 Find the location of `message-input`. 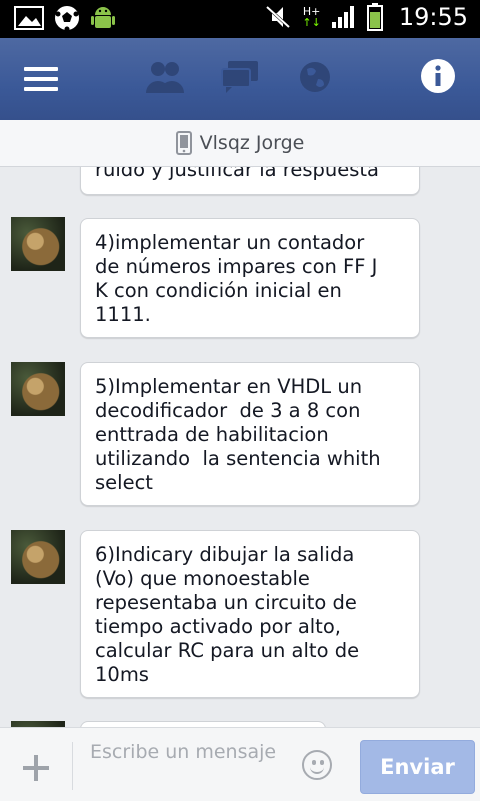

message-input is located at coordinates (185, 765).